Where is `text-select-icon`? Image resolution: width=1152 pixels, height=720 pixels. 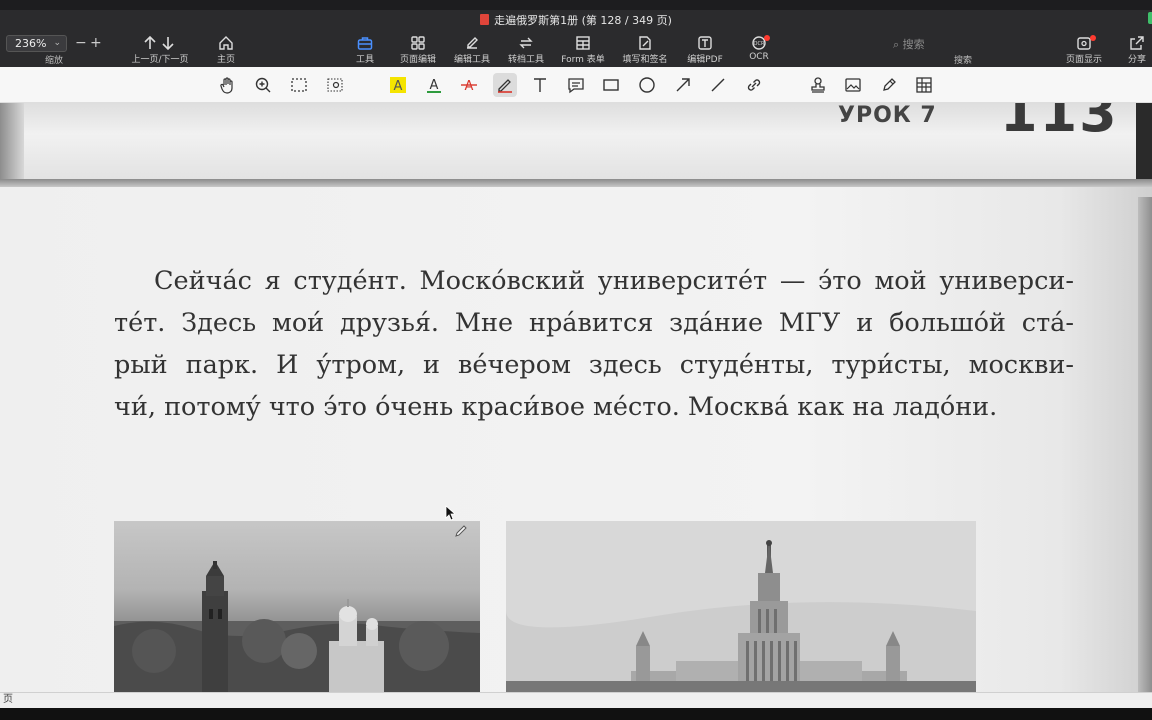
text-select-icon is located at coordinates (335, 85).